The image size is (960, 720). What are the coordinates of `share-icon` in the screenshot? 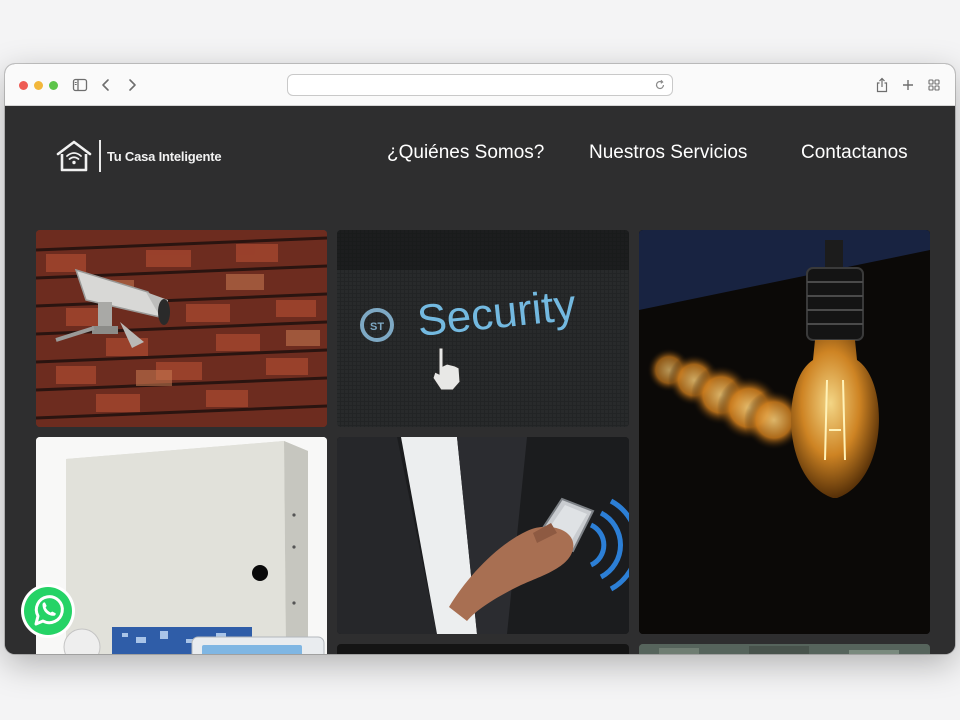 It's located at (882, 85).